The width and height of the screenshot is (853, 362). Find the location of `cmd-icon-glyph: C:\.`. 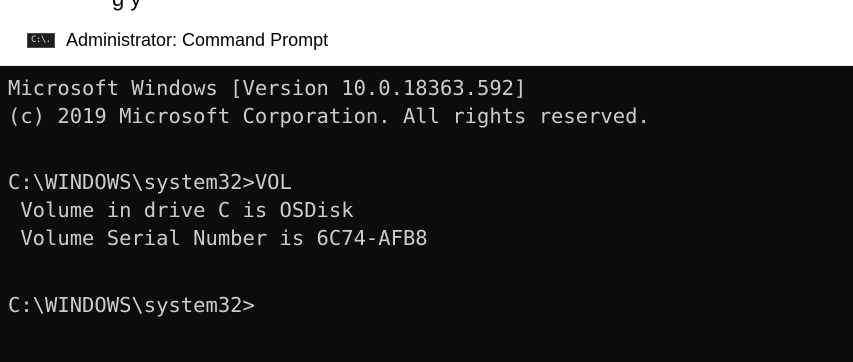

cmd-icon-glyph: C:\. is located at coordinates (41, 40).